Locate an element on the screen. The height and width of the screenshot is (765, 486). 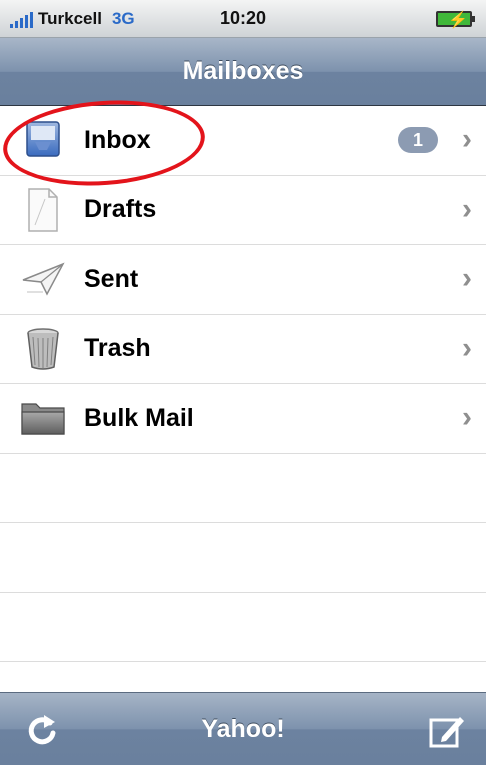
carrier-name: Turkcell is located at coordinates (70, 18).